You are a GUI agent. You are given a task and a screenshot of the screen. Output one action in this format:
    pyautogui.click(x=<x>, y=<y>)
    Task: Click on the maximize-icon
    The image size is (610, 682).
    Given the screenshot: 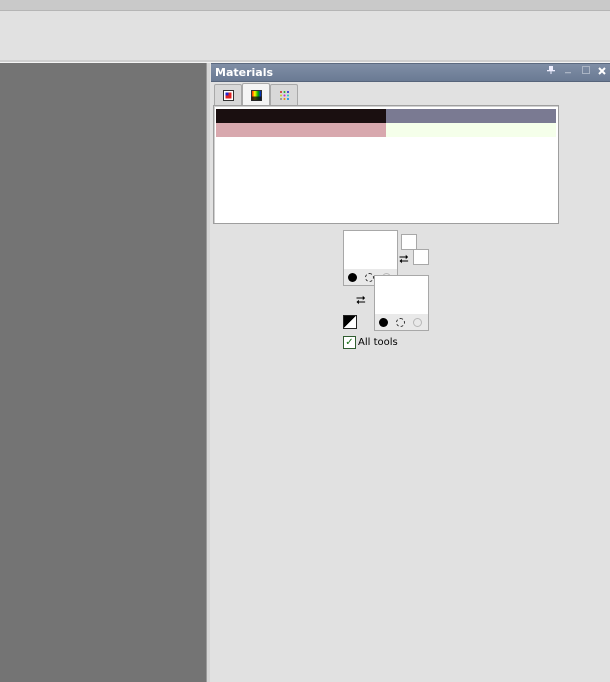 What is the action you would take?
    pyautogui.click(x=586, y=72)
    